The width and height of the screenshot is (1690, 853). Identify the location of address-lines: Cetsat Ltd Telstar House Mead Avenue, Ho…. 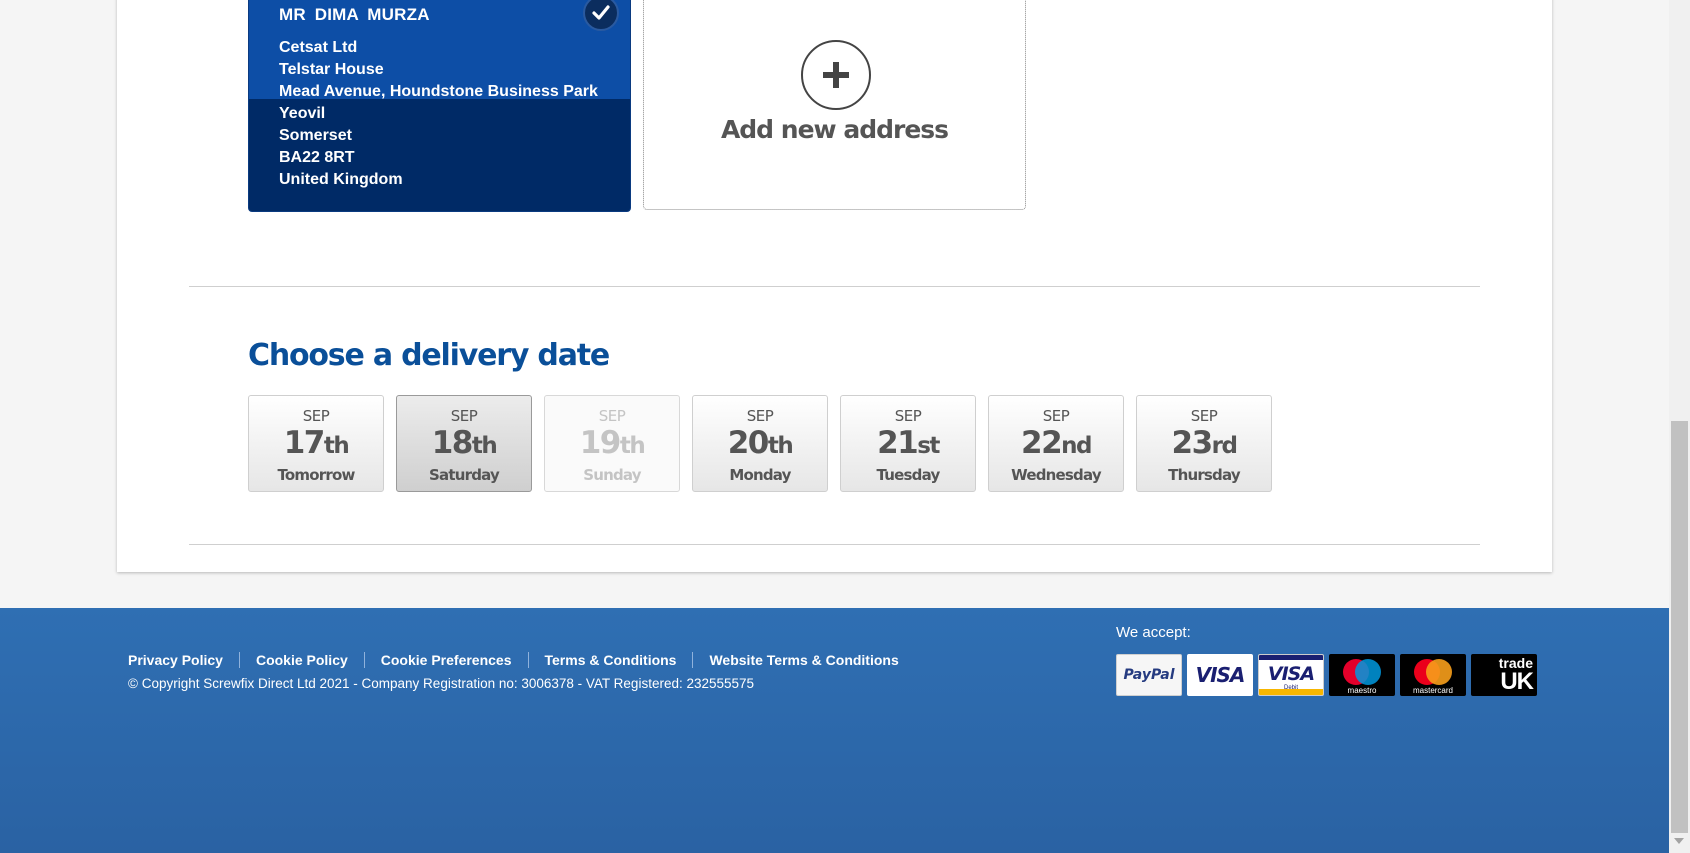
(439, 114).